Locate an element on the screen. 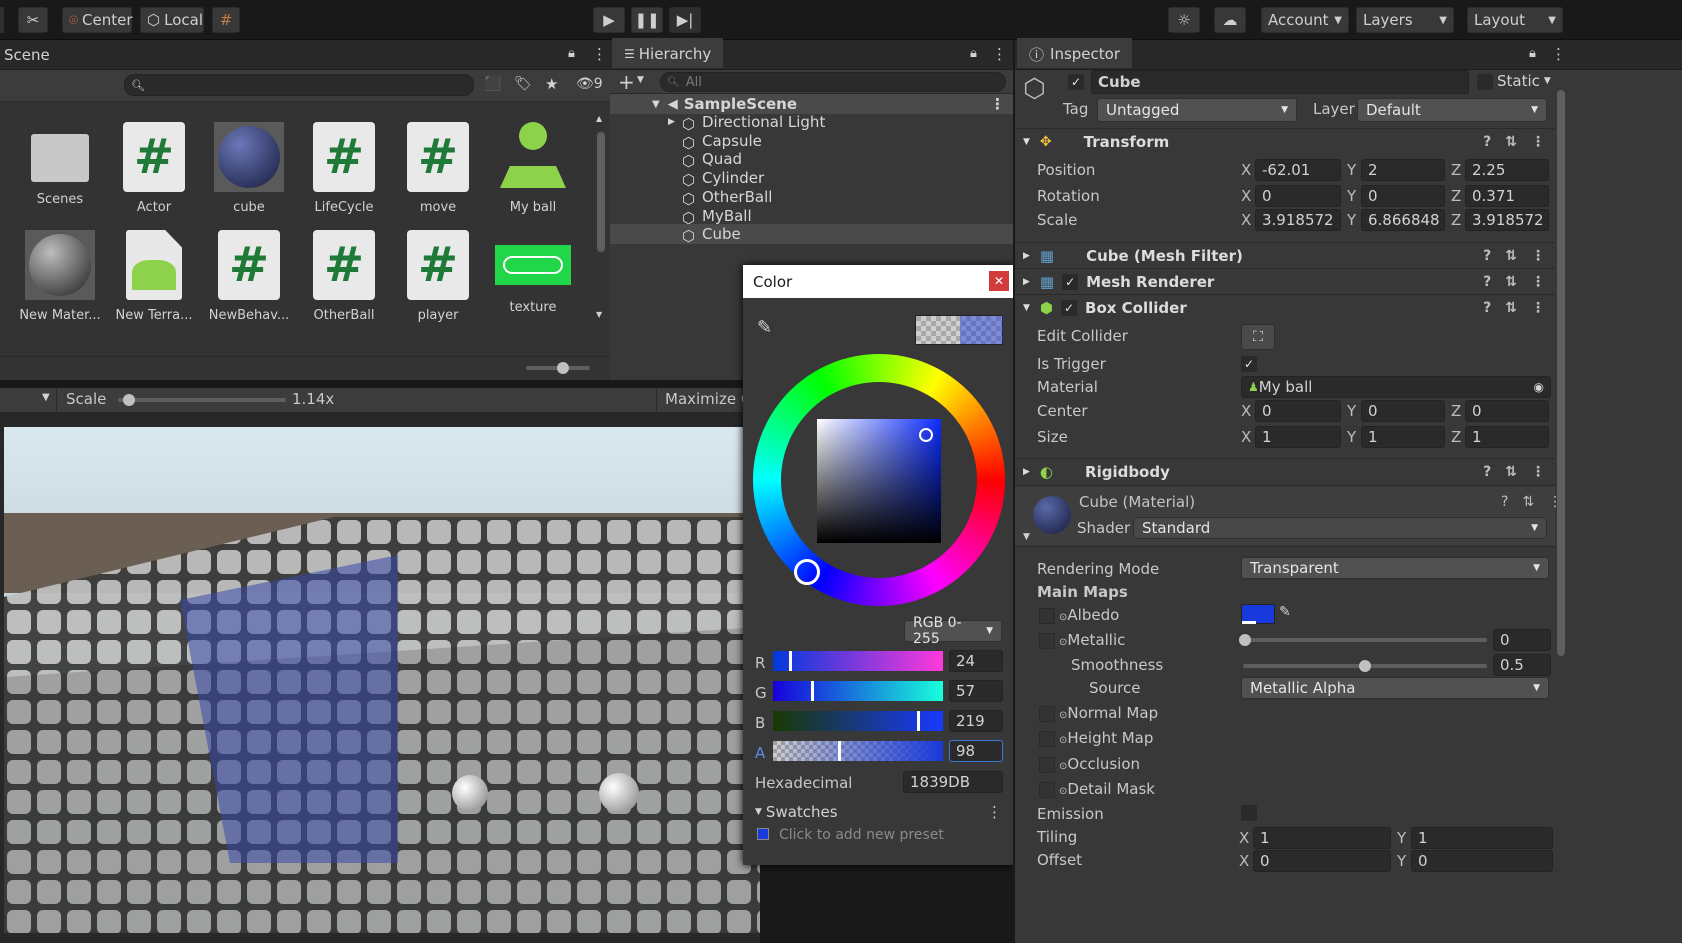 The height and width of the screenshot is (943, 1682). asset-script: # Actor is located at coordinates (154, 168).